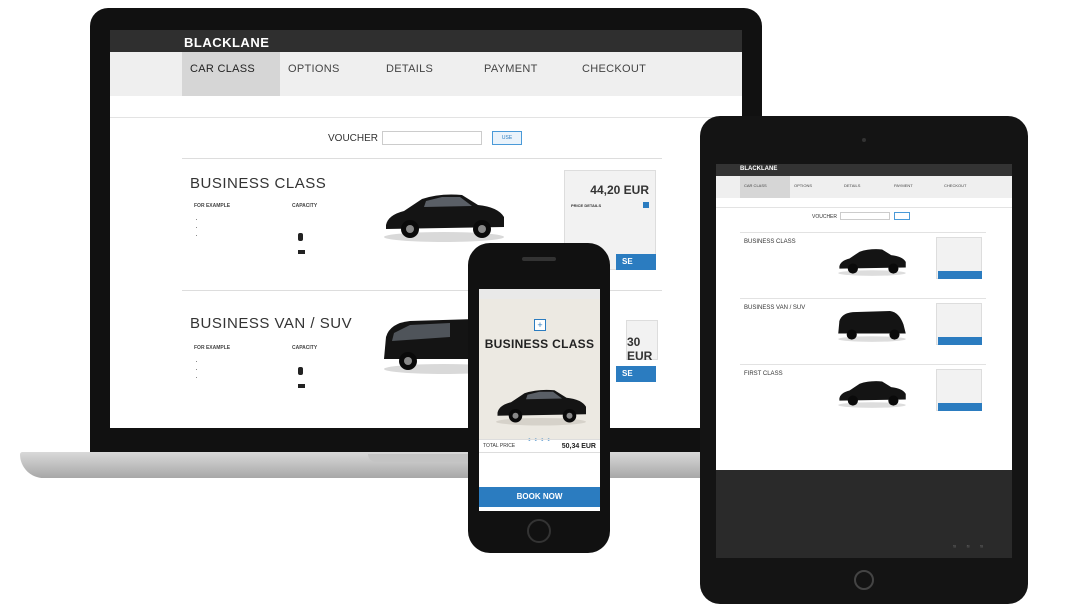 This screenshot has width=1066, height=606. Describe the element at coordinates (619, 190) in the screenshot. I see `price-value: 44,20 EUR` at that location.